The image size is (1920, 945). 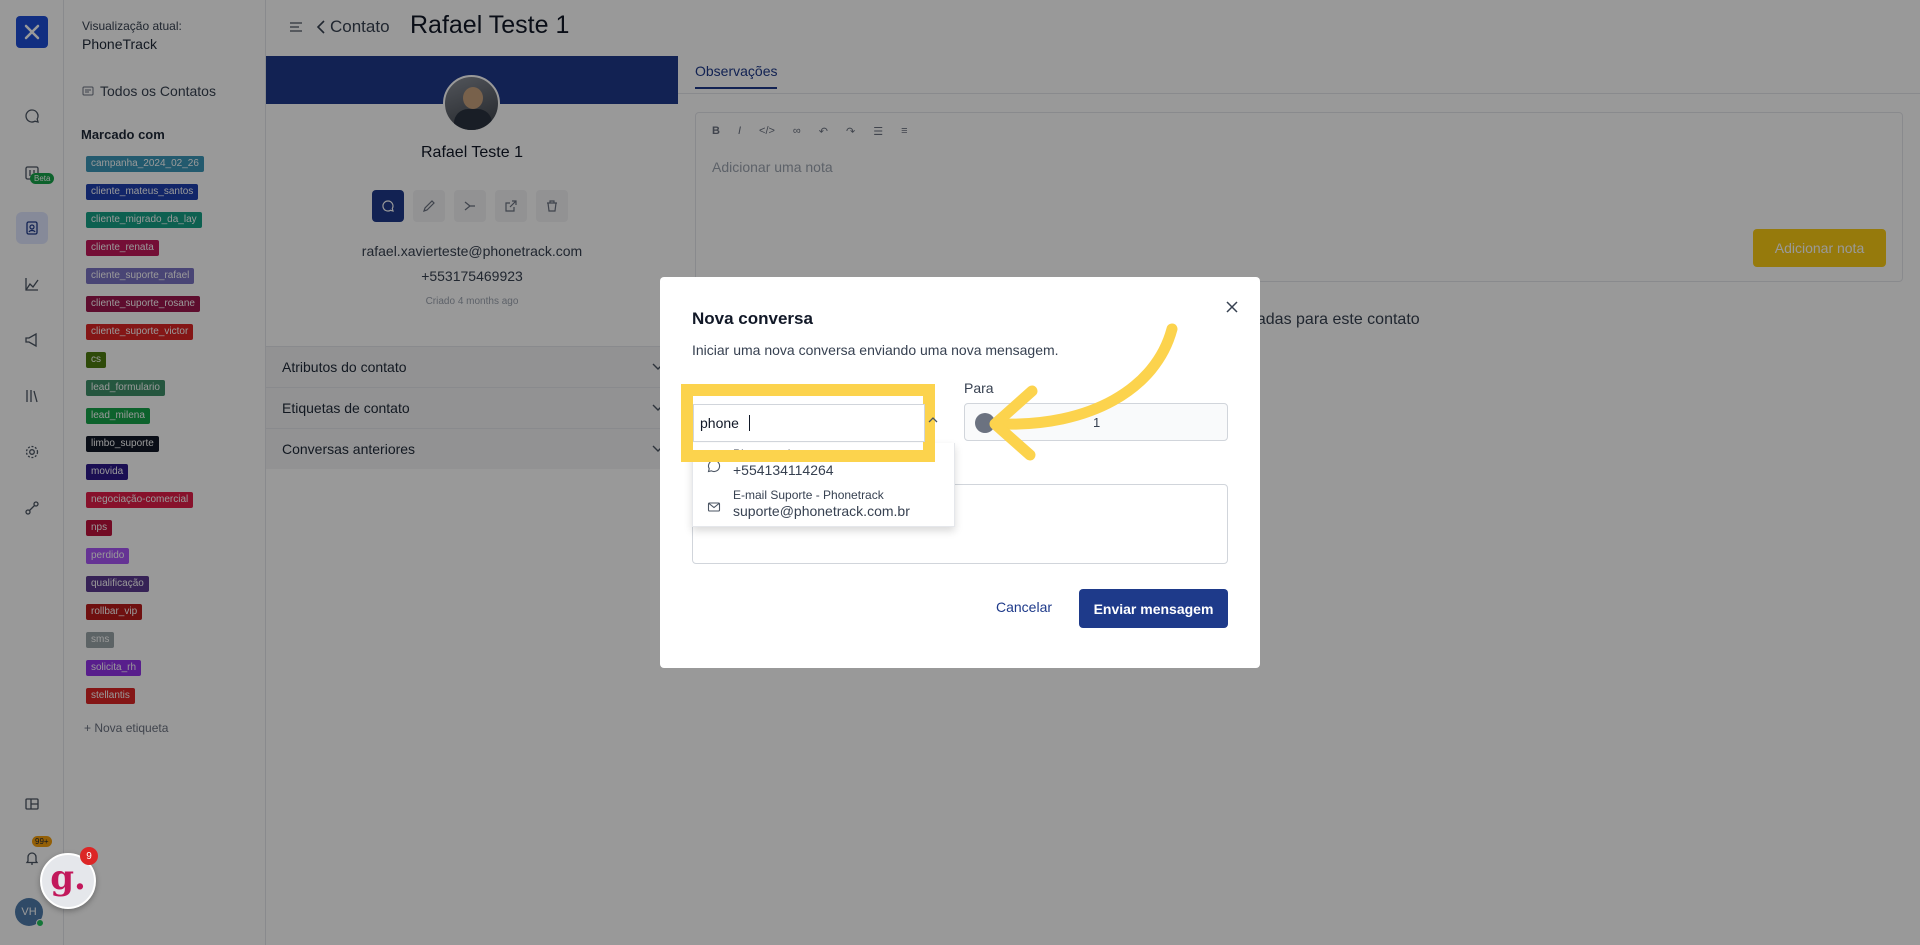 I want to click on mail-icon, so click(x=714, y=507).